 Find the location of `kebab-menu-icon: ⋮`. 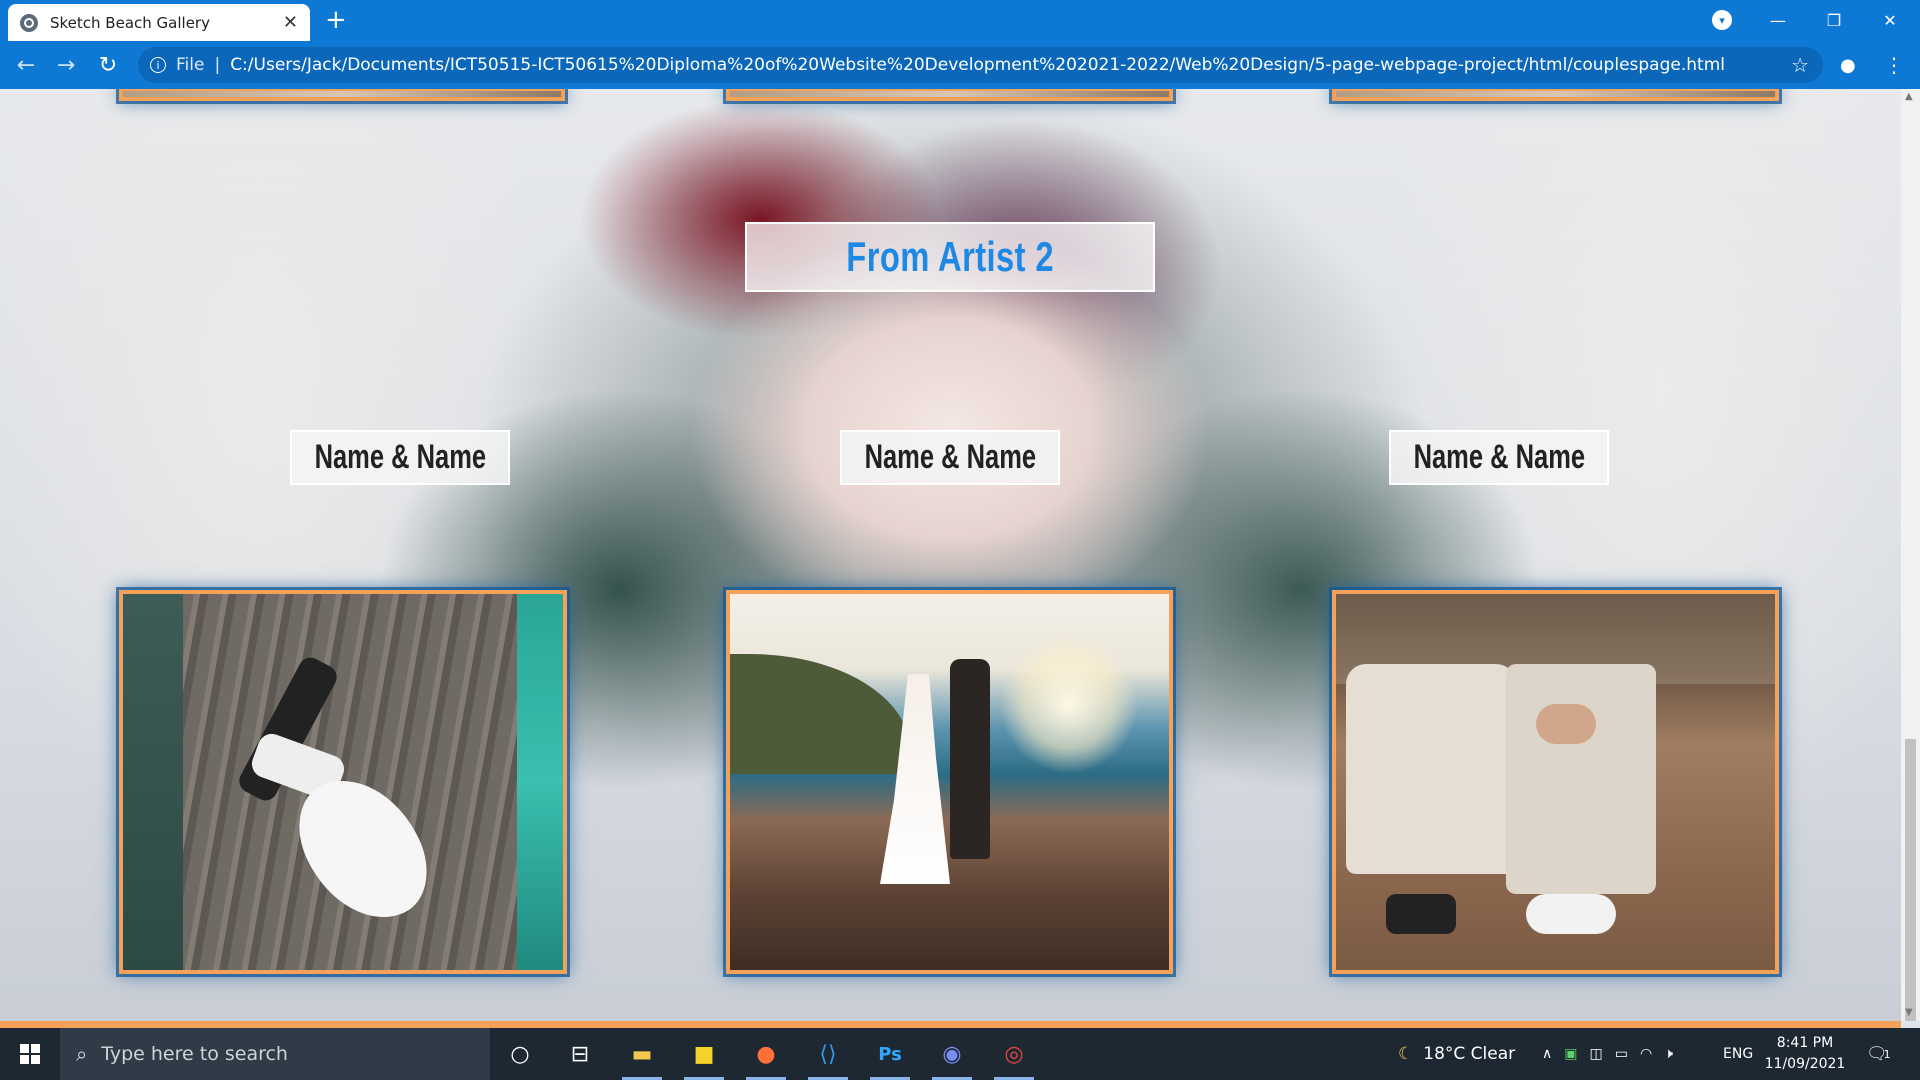

kebab-menu-icon: ⋮ is located at coordinates (1894, 65).